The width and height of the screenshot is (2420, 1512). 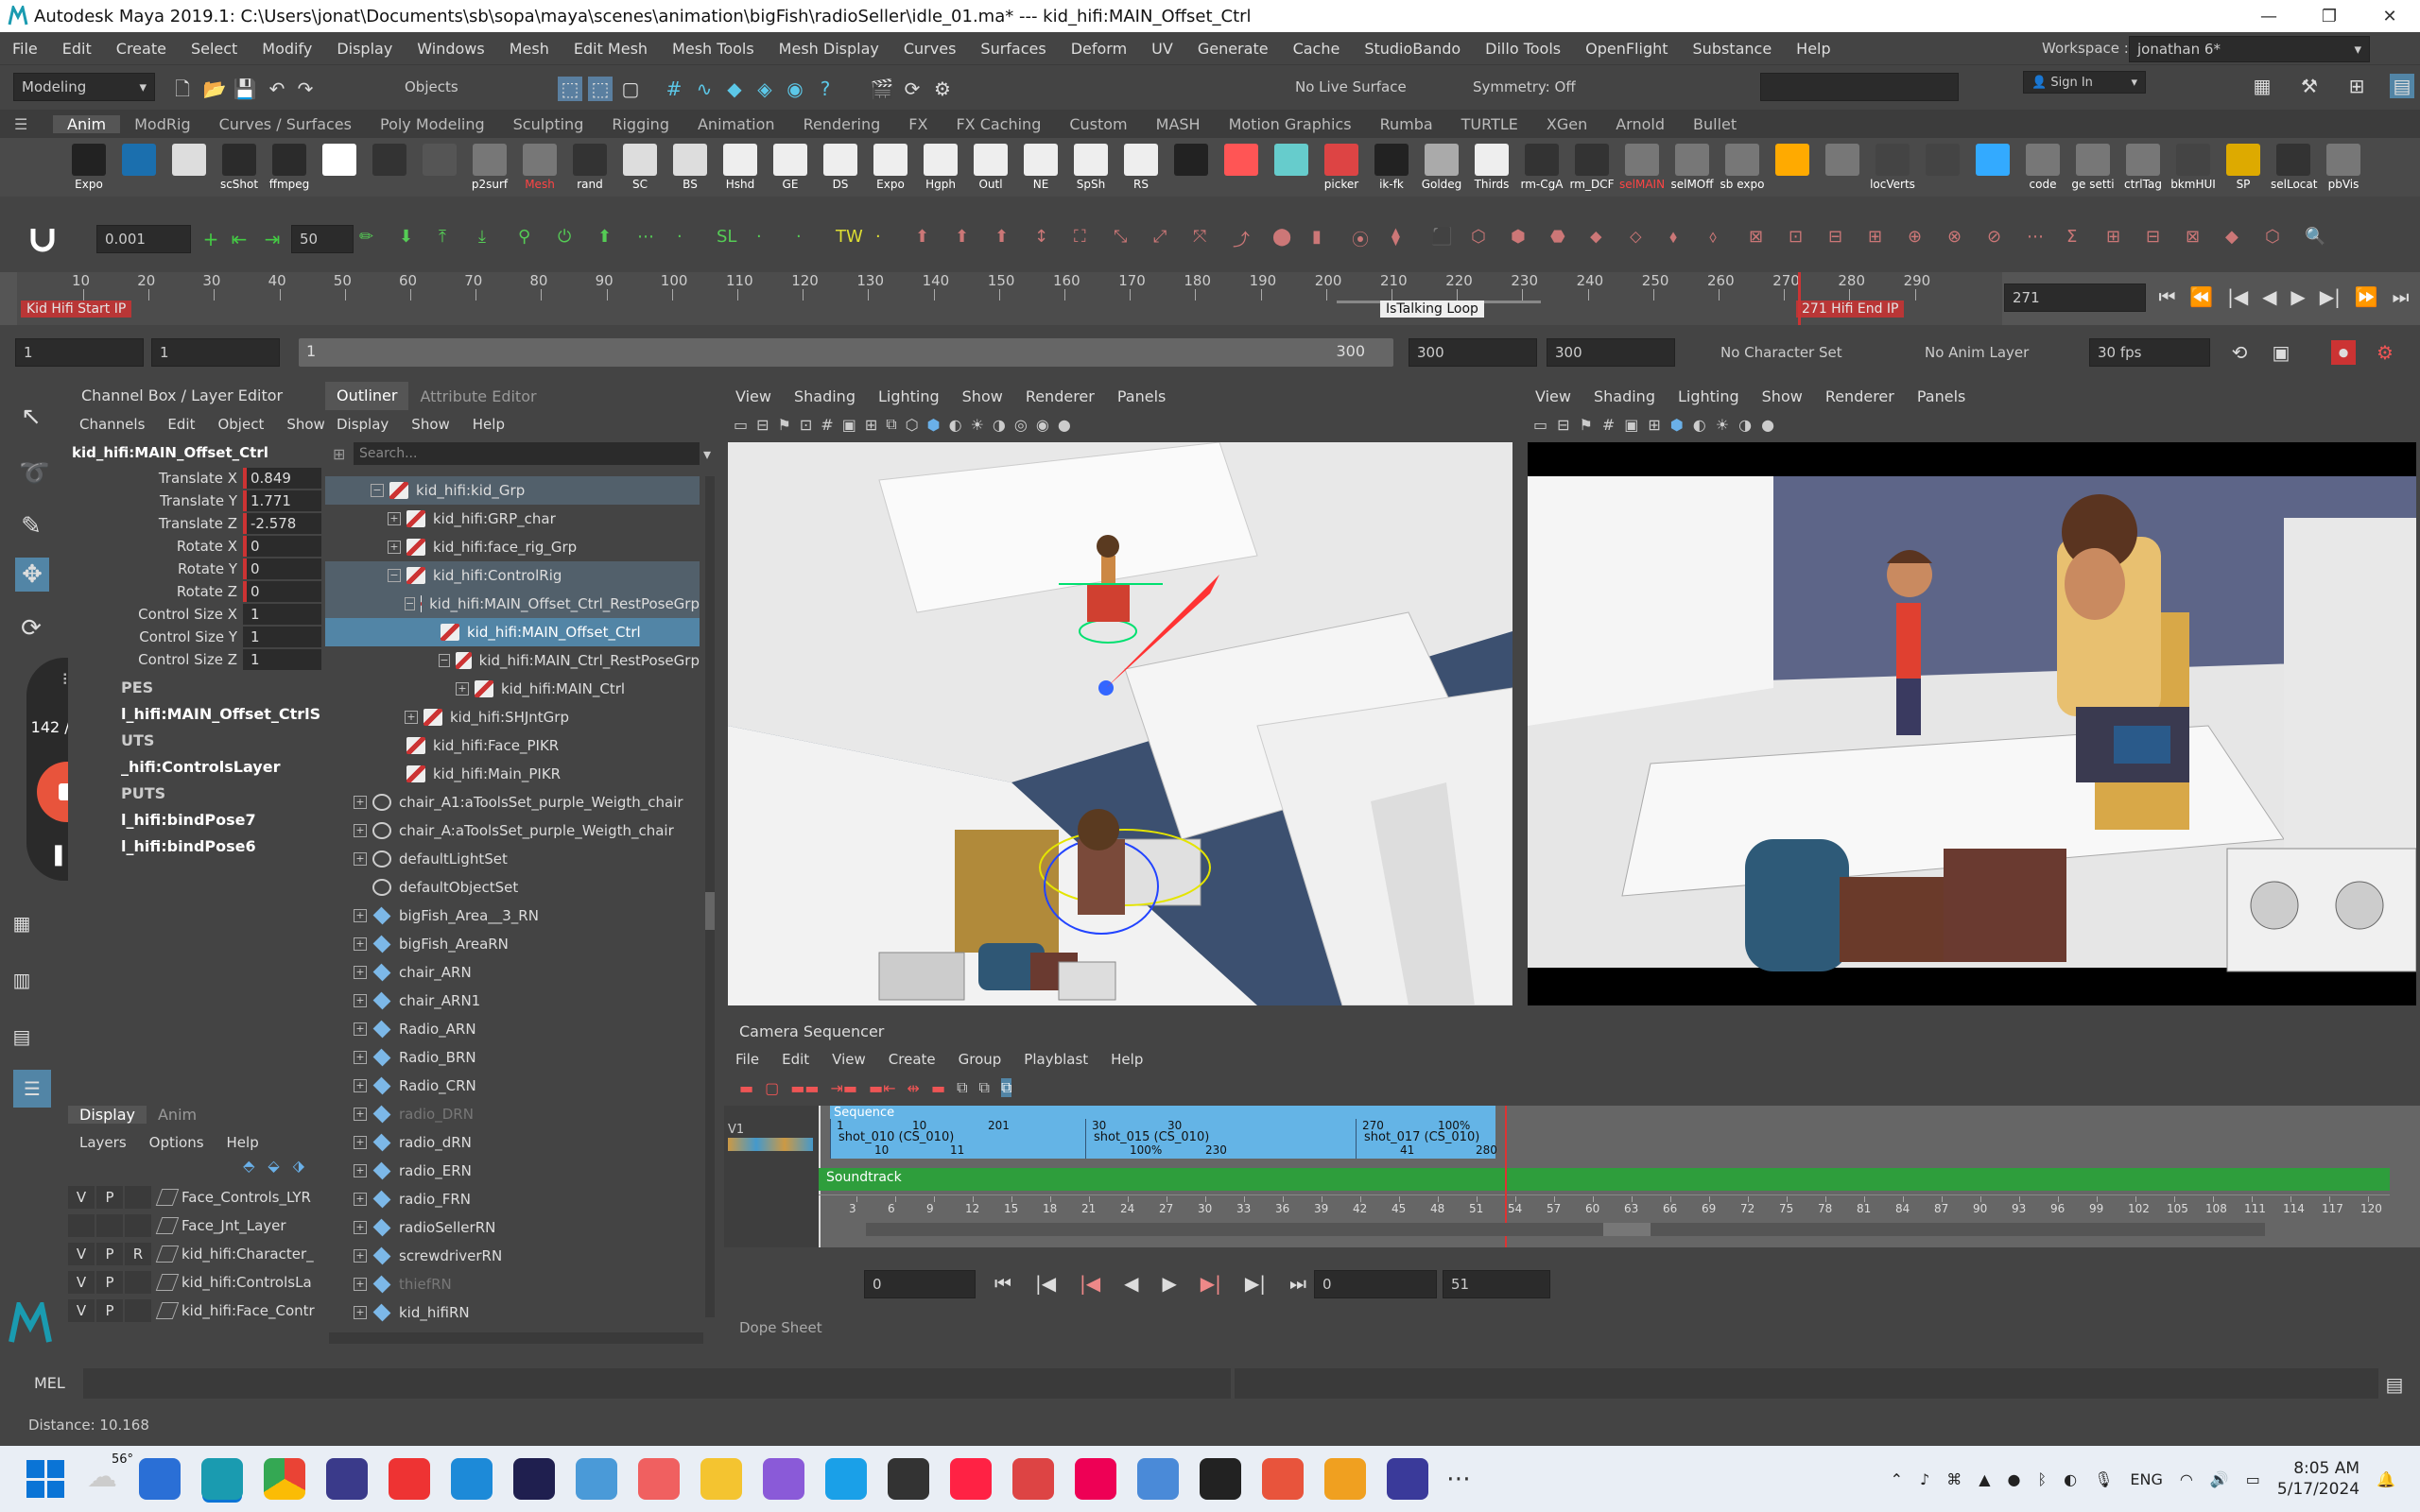 What do you see at coordinates (512, 887) in the screenshot?
I see `outliner-item: +defaultObjectSet` at bounding box center [512, 887].